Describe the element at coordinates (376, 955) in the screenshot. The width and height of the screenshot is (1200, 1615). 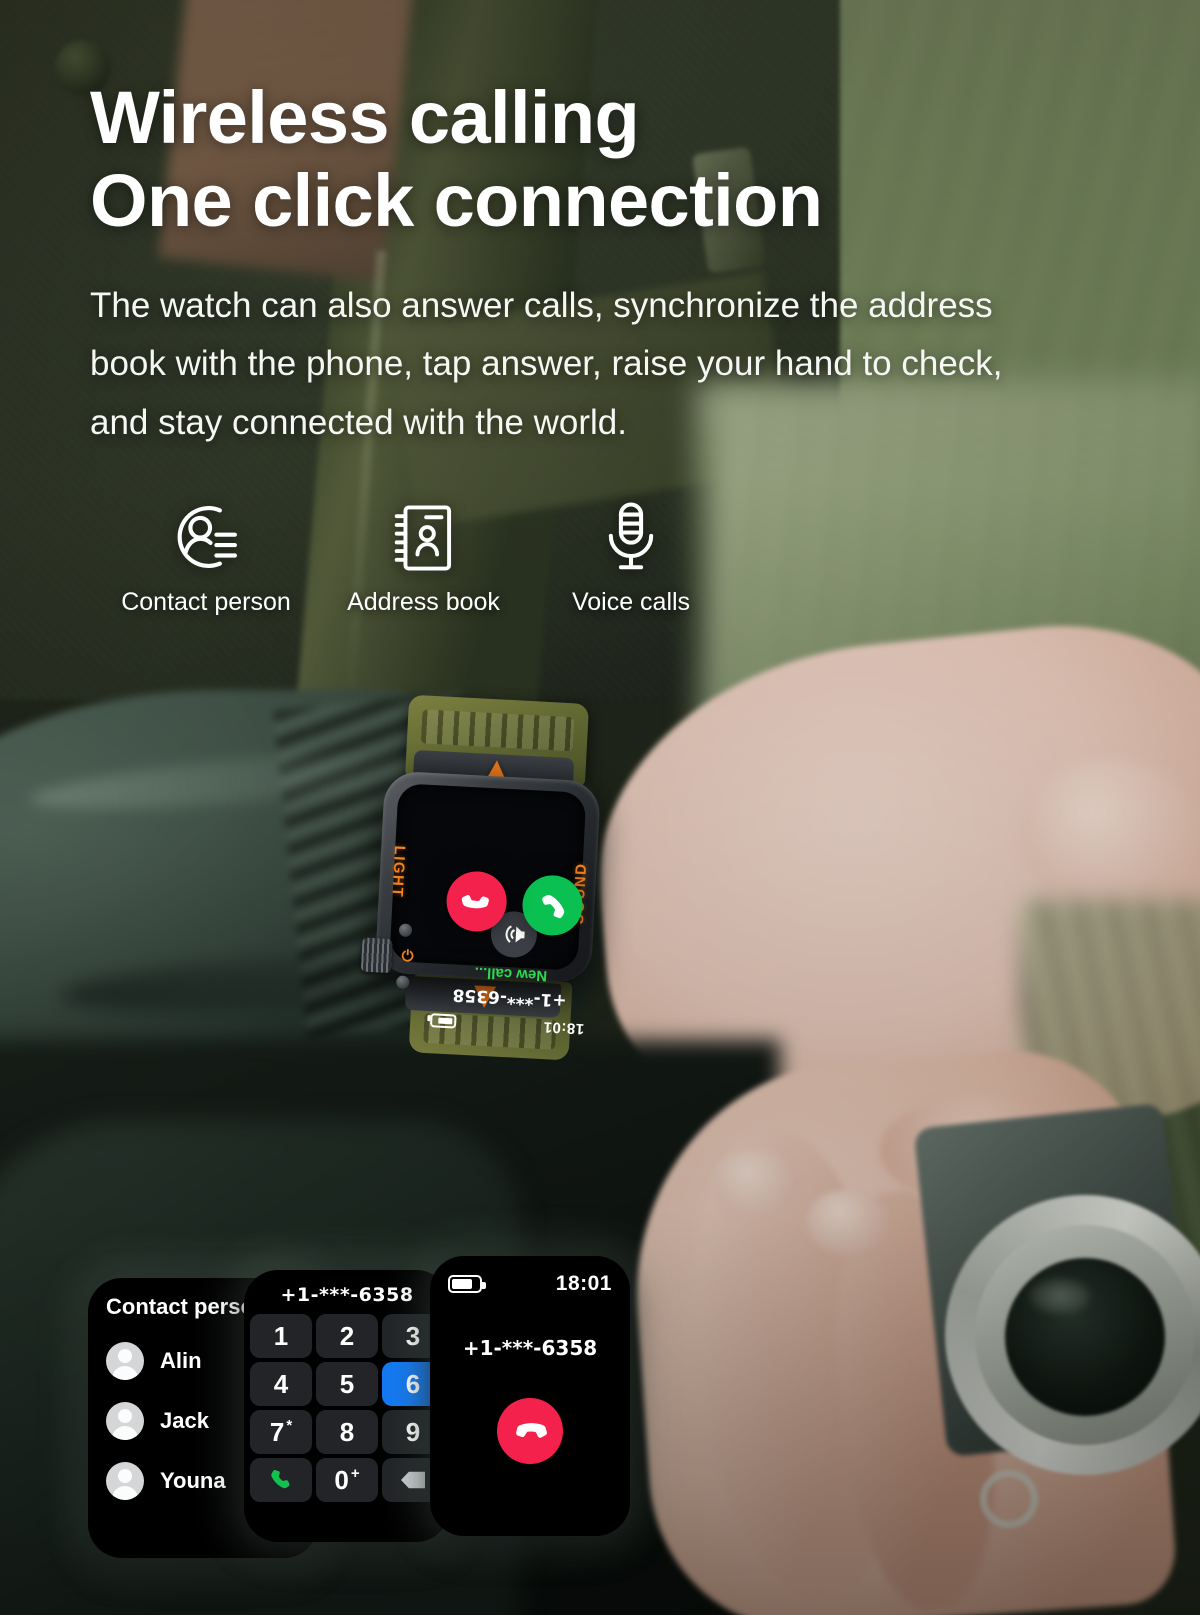
I see `watch-crown` at that location.